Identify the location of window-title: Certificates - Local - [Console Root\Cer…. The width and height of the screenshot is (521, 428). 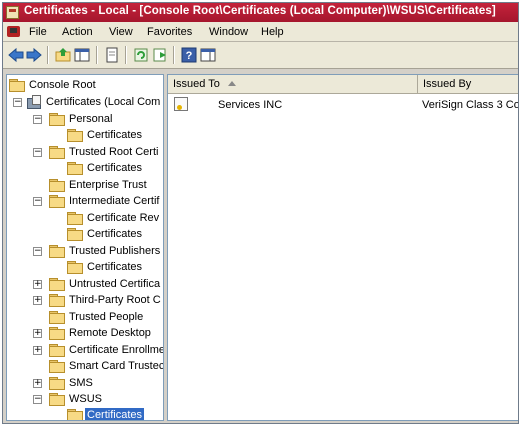
(260, 11).